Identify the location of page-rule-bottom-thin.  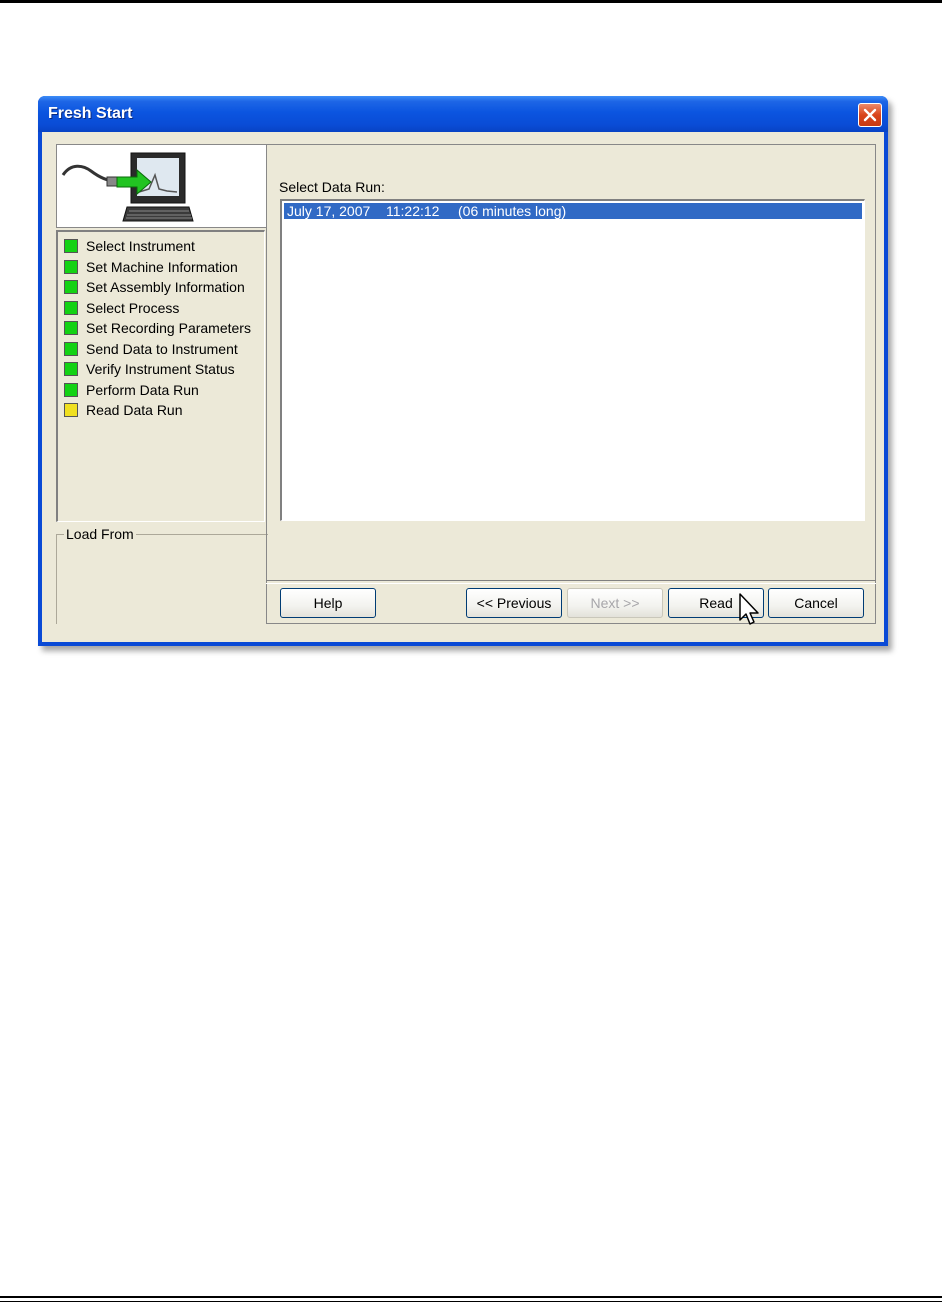
(471, 1301).